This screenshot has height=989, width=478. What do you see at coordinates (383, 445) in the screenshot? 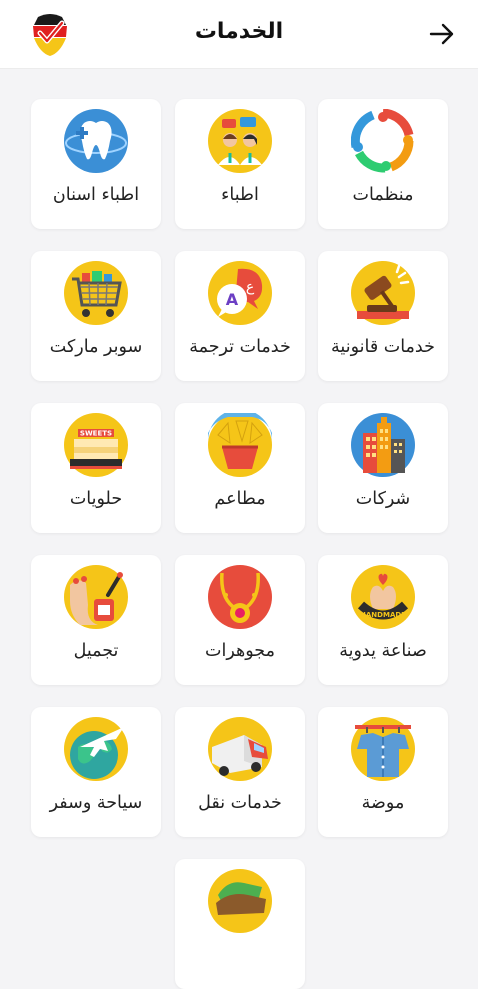
I see `buildings-icon` at bounding box center [383, 445].